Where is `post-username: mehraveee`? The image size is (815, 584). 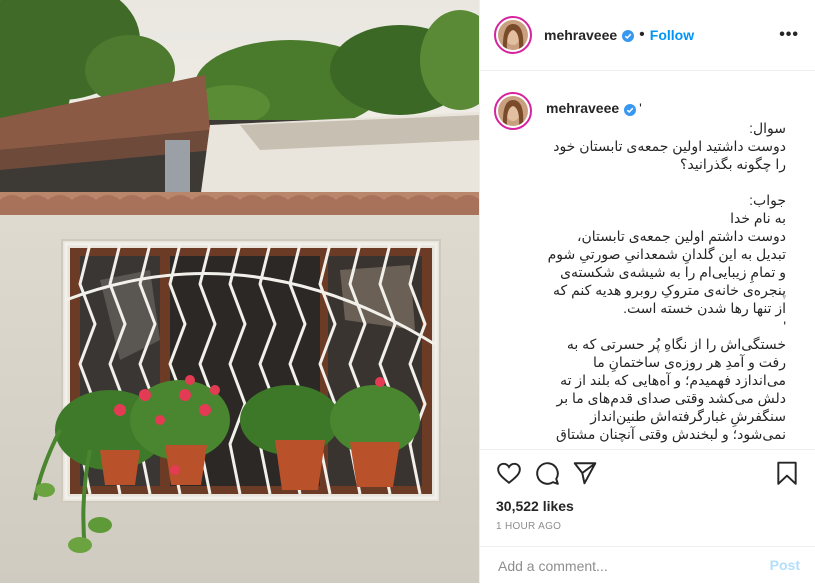 post-username: mehraveee is located at coordinates (580, 35).